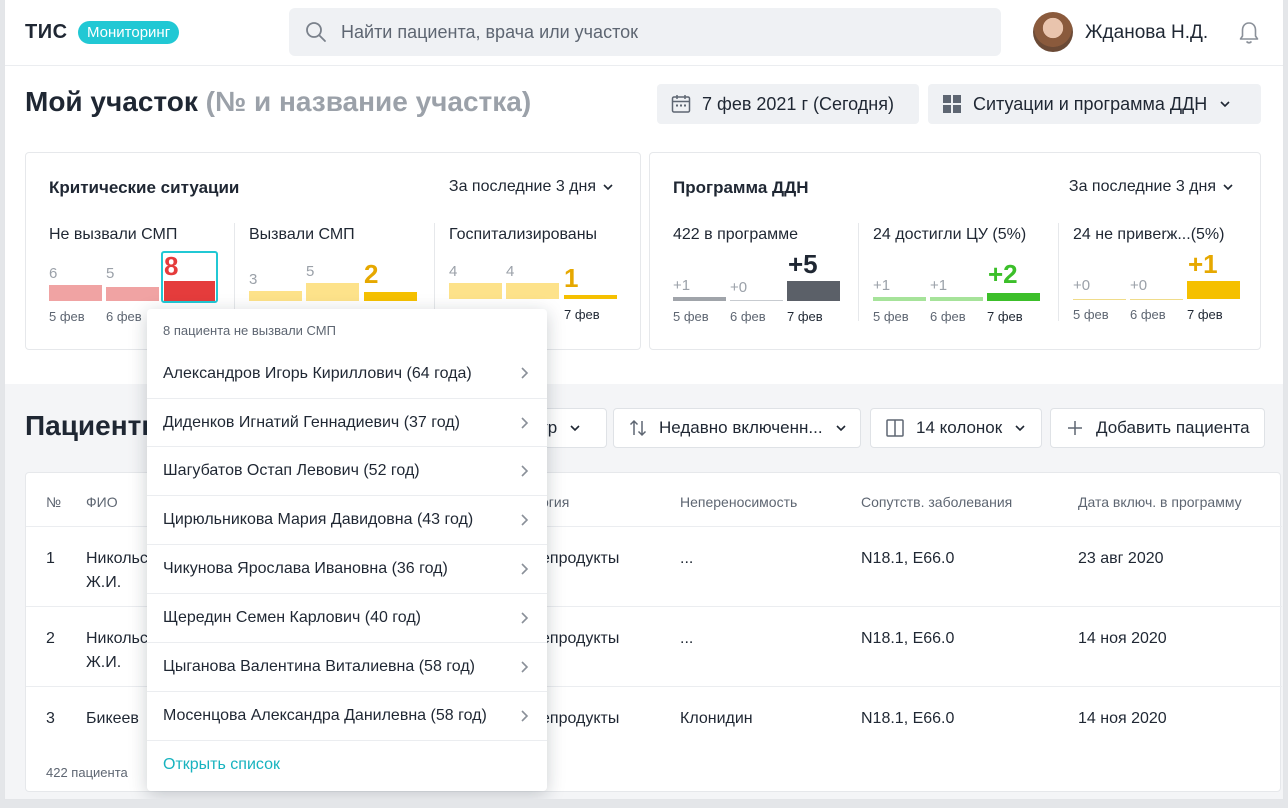  What do you see at coordinates (1122, 718) in the screenshot?
I see `cell-date: 14 ноя 2020` at bounding box center [1122, 718].